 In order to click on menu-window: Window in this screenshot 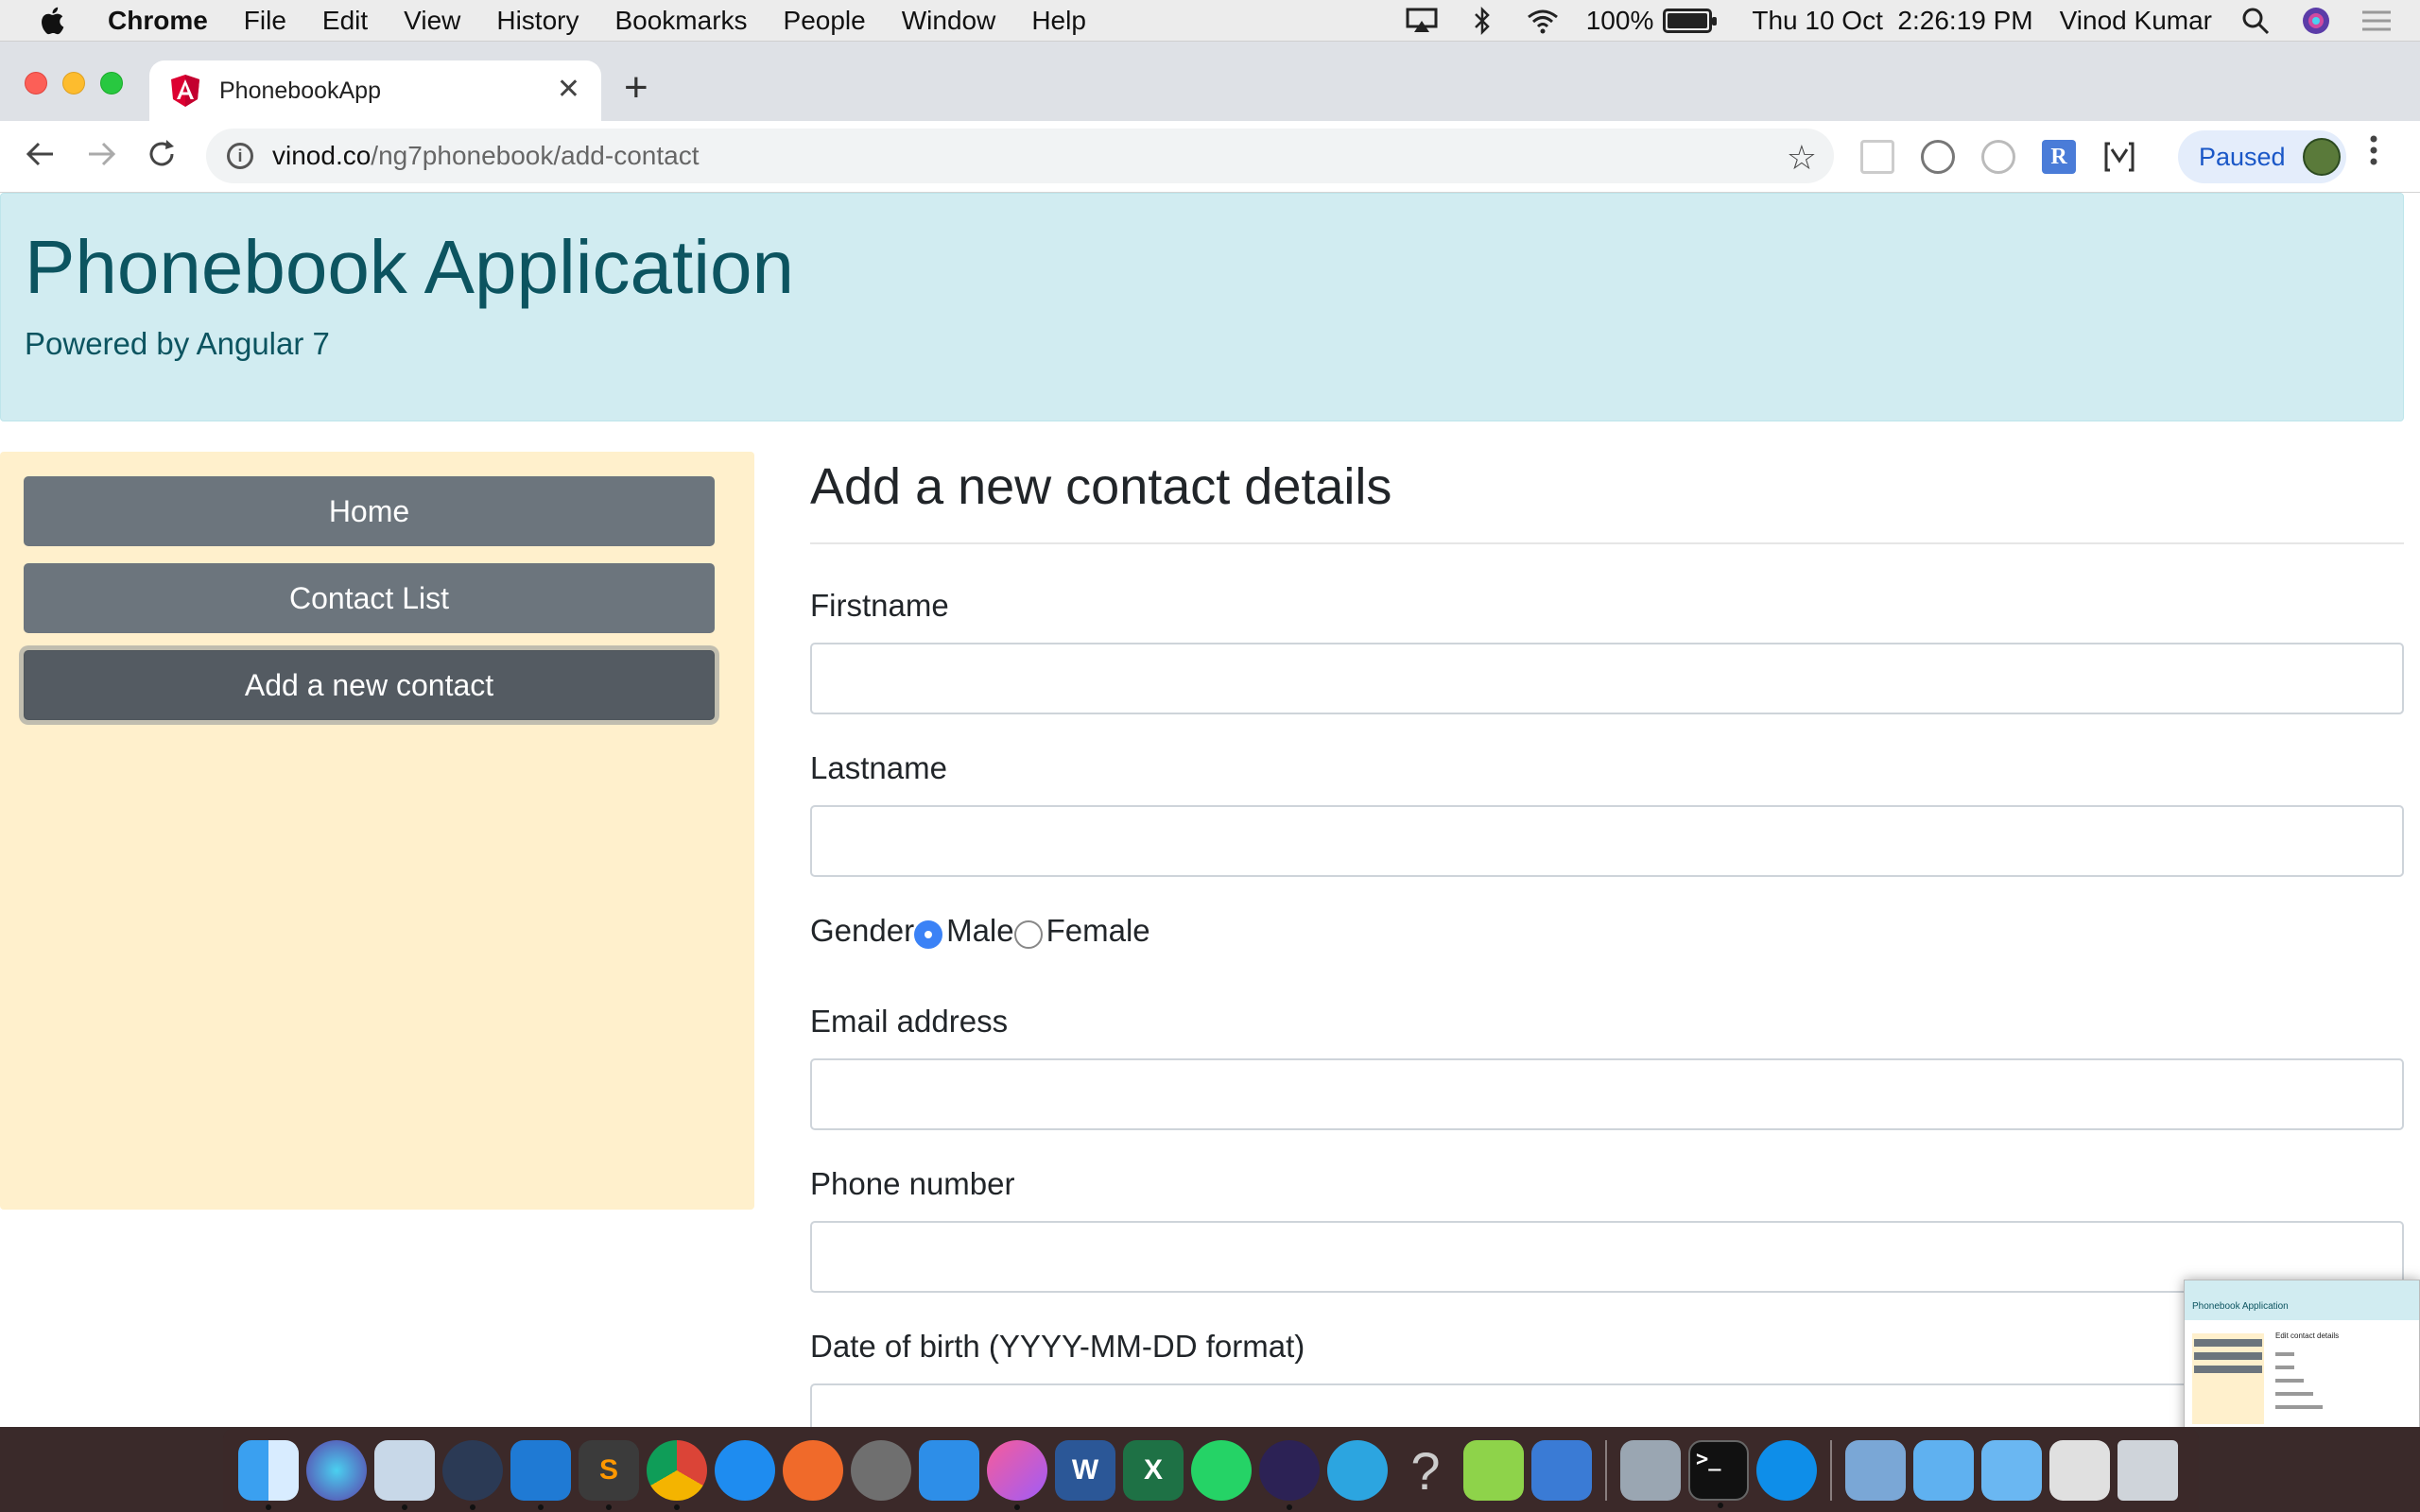, I will do `click(949, 21)`.